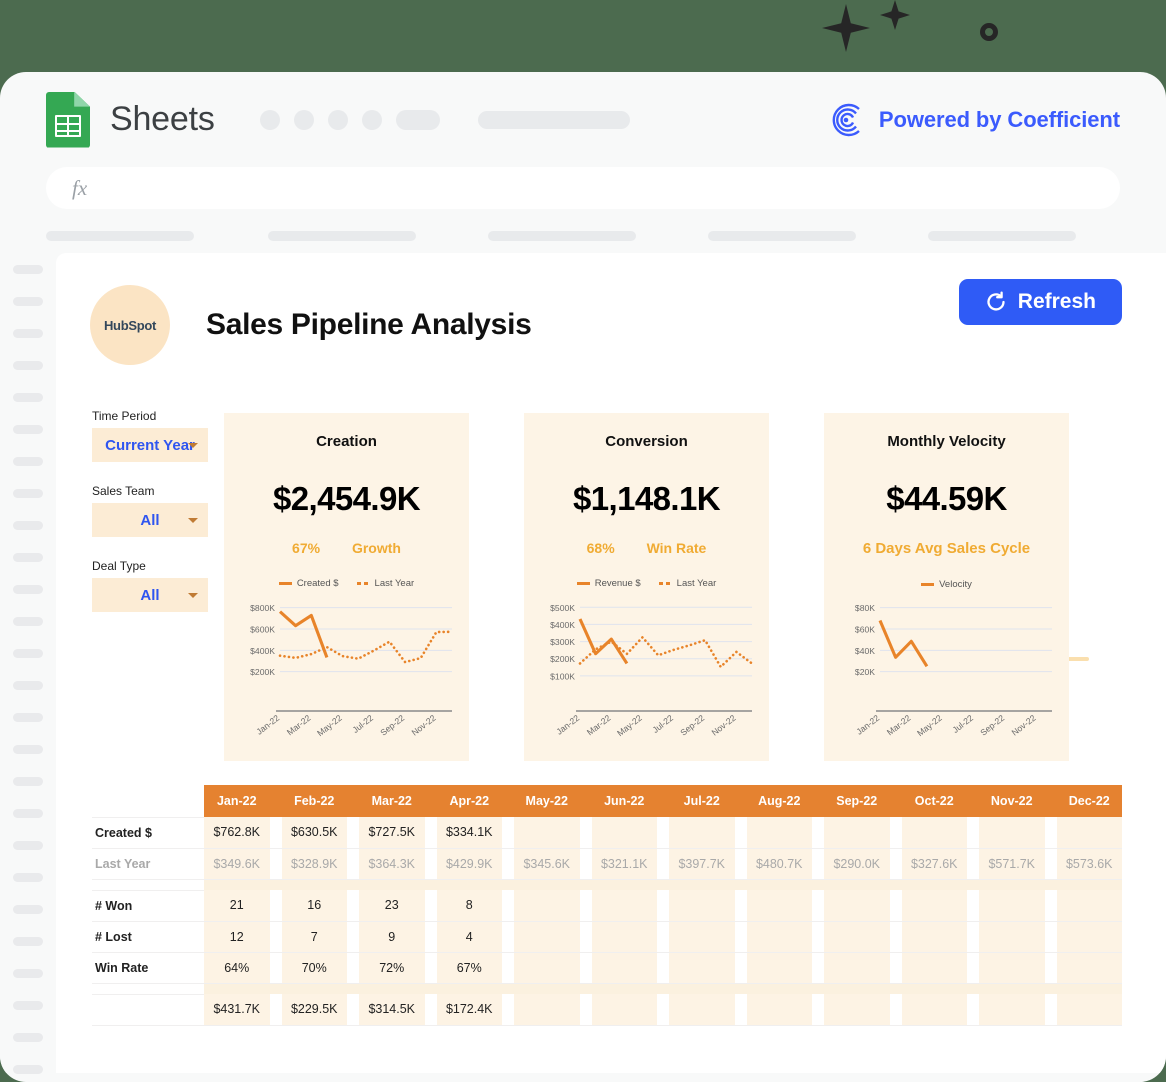 The image size is (1166, 1082). I want to click on sparkle-small-icon, so click(895, 15).